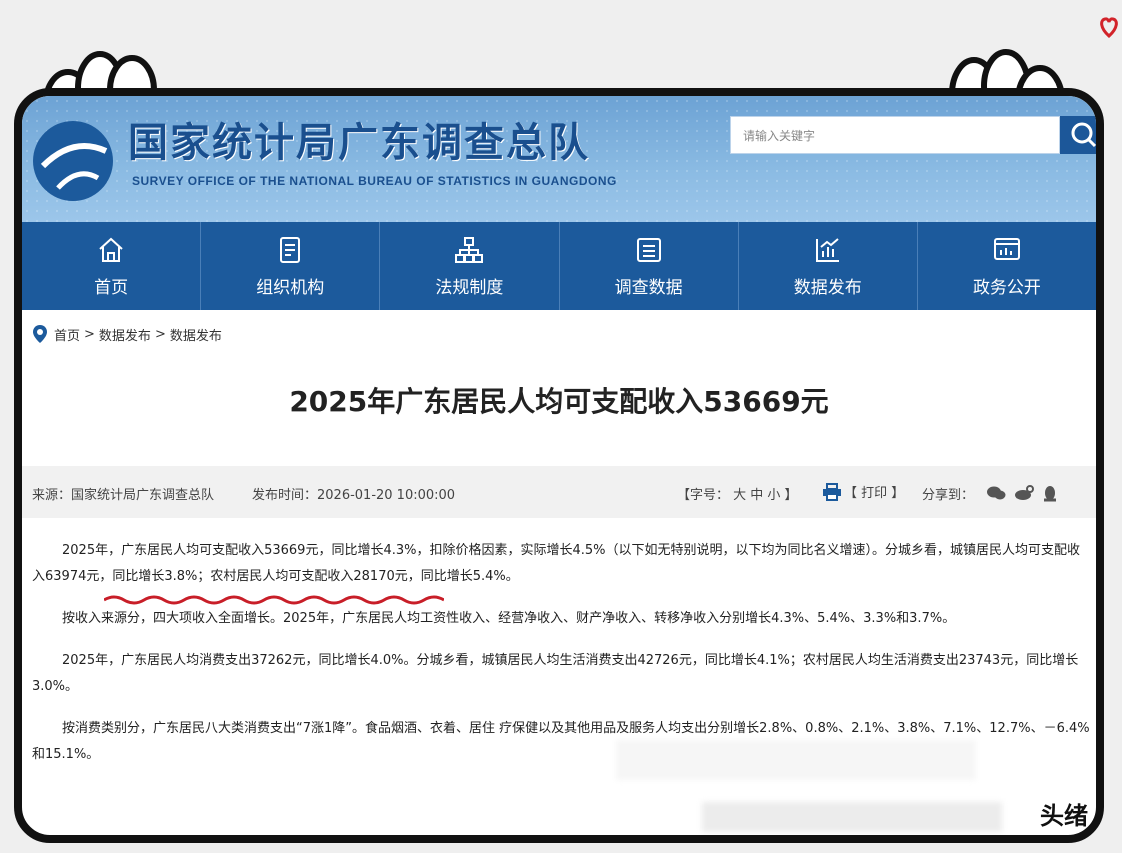 The height and width of the screenshot is (853, 1122). What do you see at coordinates (123, 495) in the screenshot?
I see `article-source: 来源：国家统计局广东调查总队` at bounding box center [123, 495].